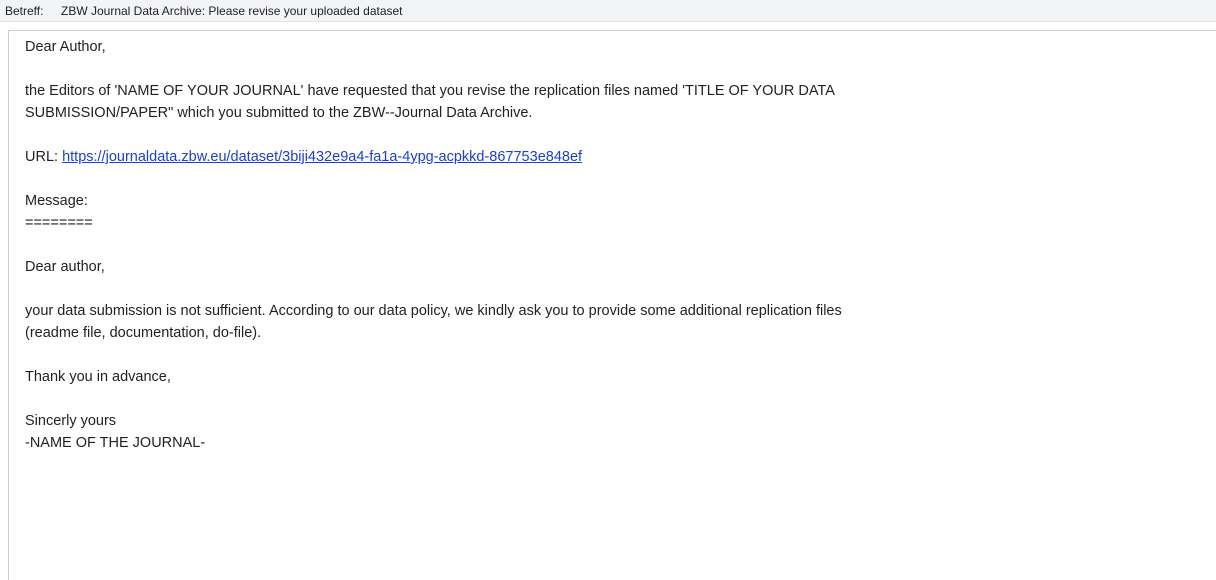 This screenshot has height=580, width=1216. I want to click on closing-block: Sincerly yours -NAME OF THE JOURNAL-, so click(615, 432).